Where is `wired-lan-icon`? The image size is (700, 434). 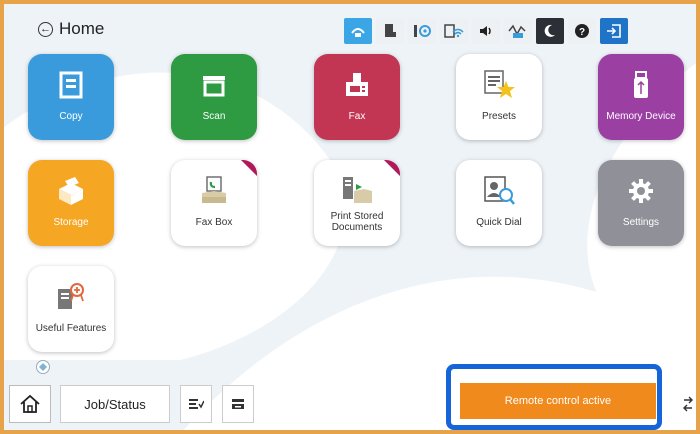
wired-lan-icon is located at coordinates (518, 31).